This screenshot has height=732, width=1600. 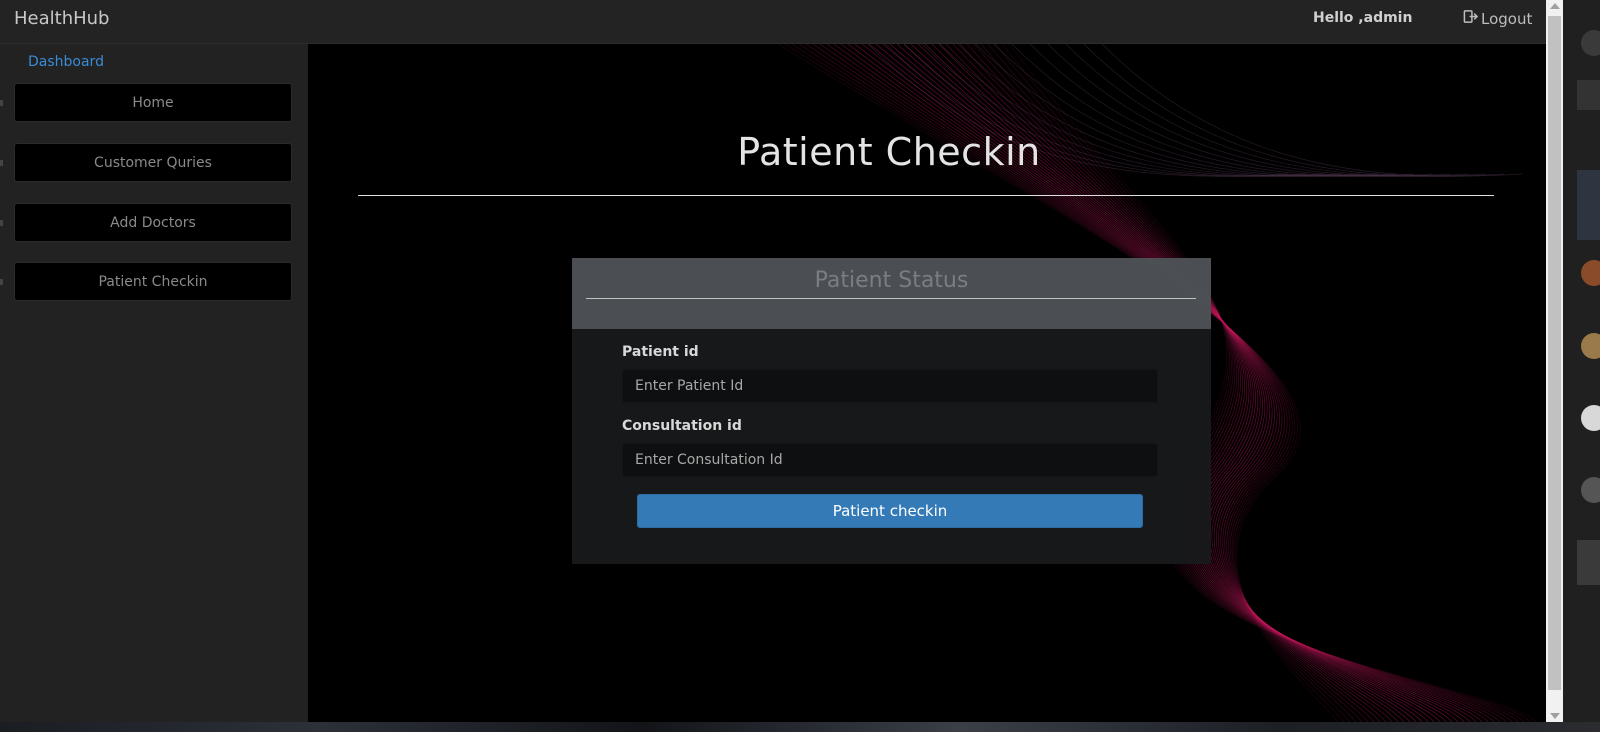 What do you see at coordinates (1555, 6) in the screenshot?
I see `scroll-up-arrow-icon` at bounding box center [1555, 6].